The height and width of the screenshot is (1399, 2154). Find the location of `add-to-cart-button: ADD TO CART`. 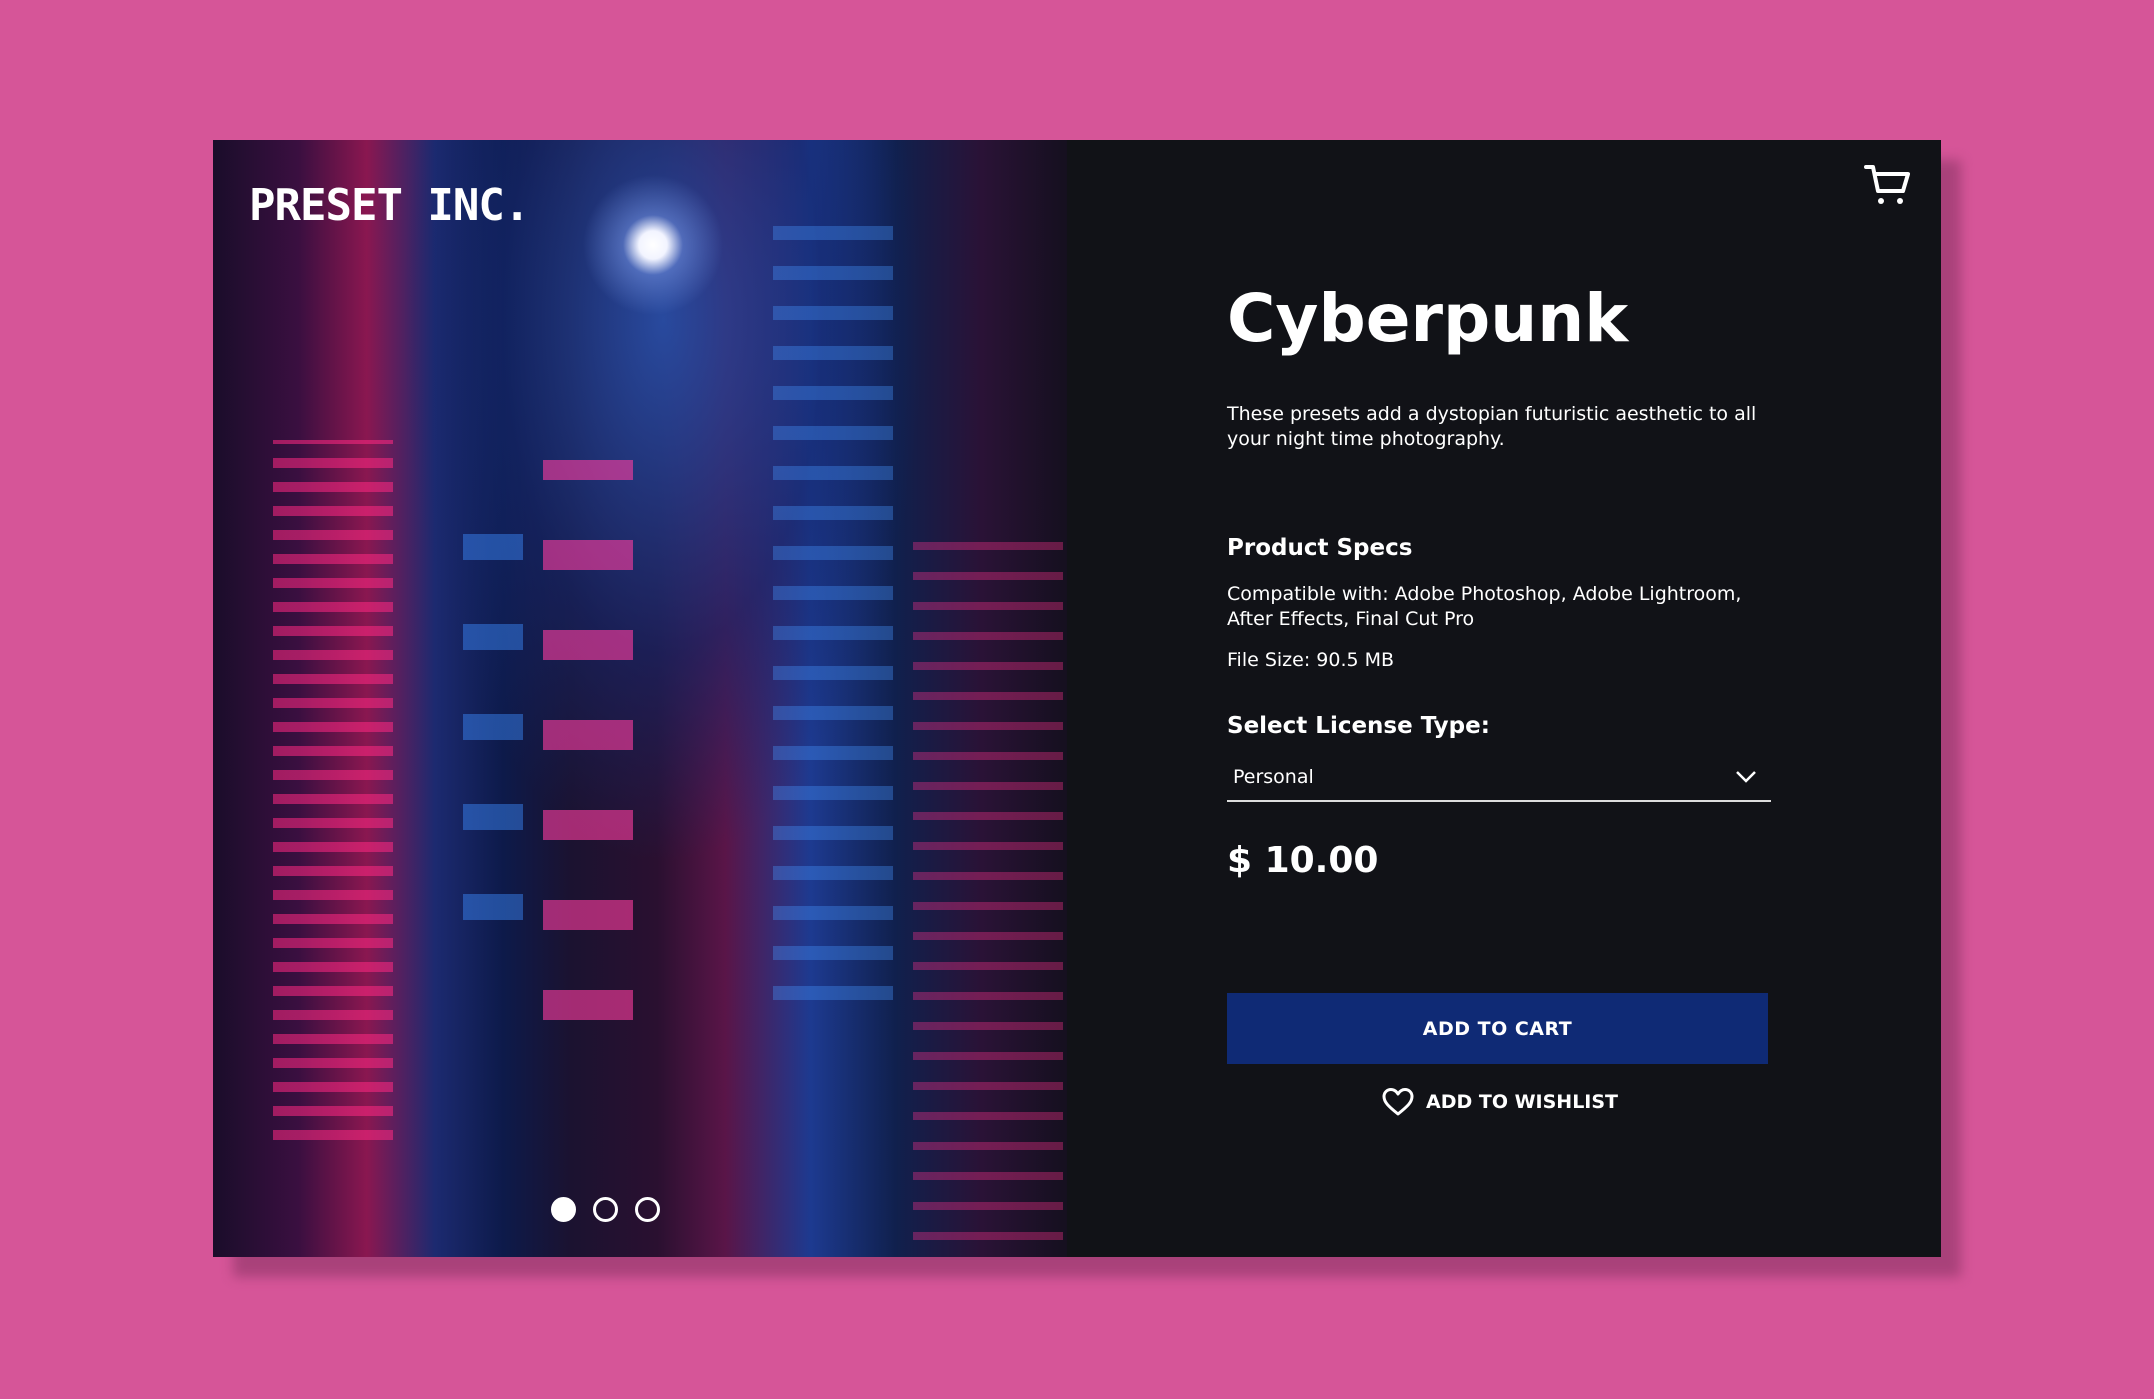

add-to-cart-button: ADD TO CART is located at coordinates (1497, 1028).